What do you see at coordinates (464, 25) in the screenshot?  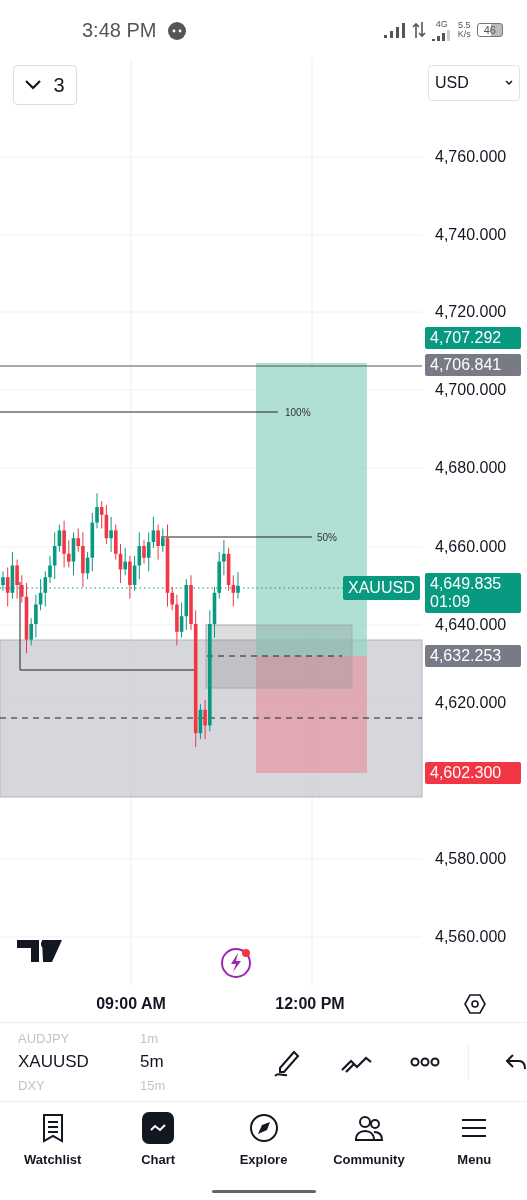 I see `speed-value: 5.5` at bounding box center [464, 25].